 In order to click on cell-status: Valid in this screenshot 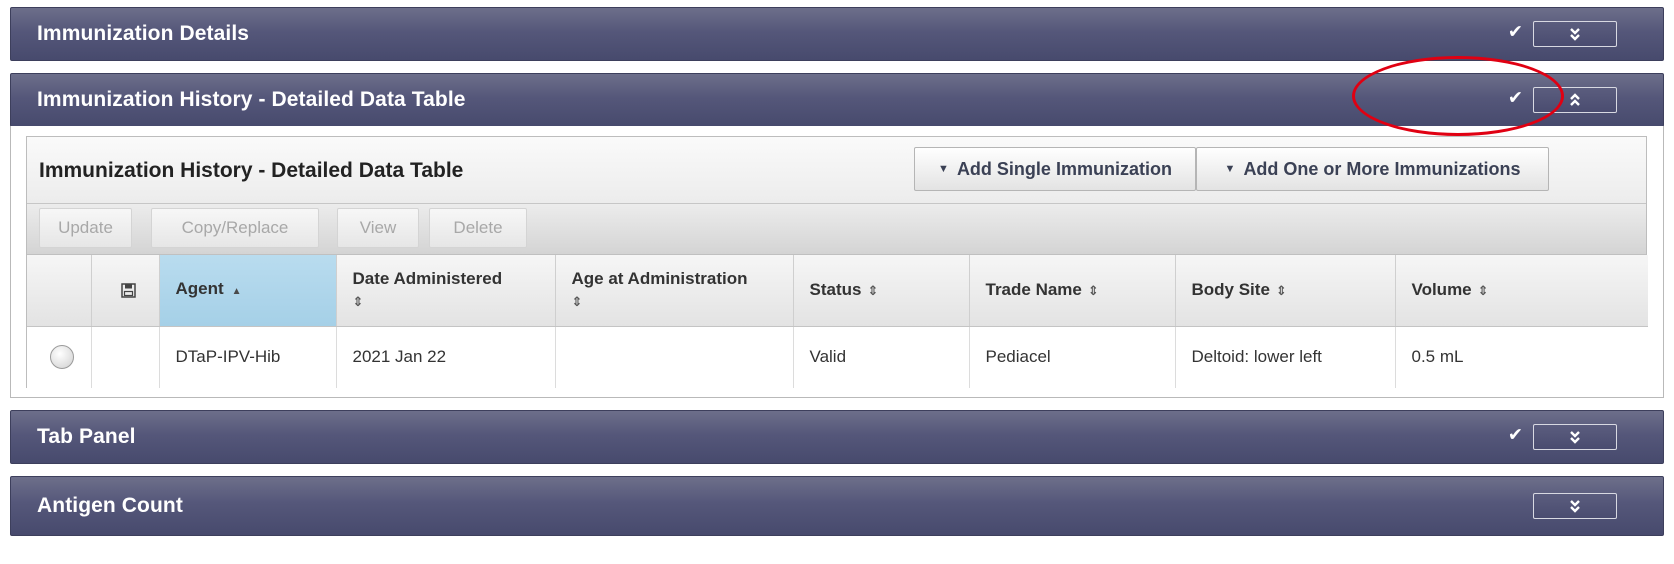, I will do `click(881, 357)`.